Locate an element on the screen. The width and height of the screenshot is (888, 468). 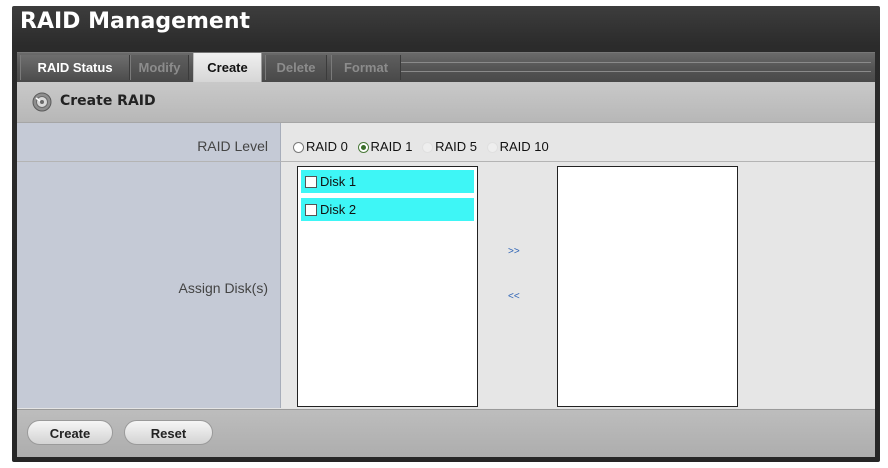
move-right-button: >> is located at coordinates (514, 251).